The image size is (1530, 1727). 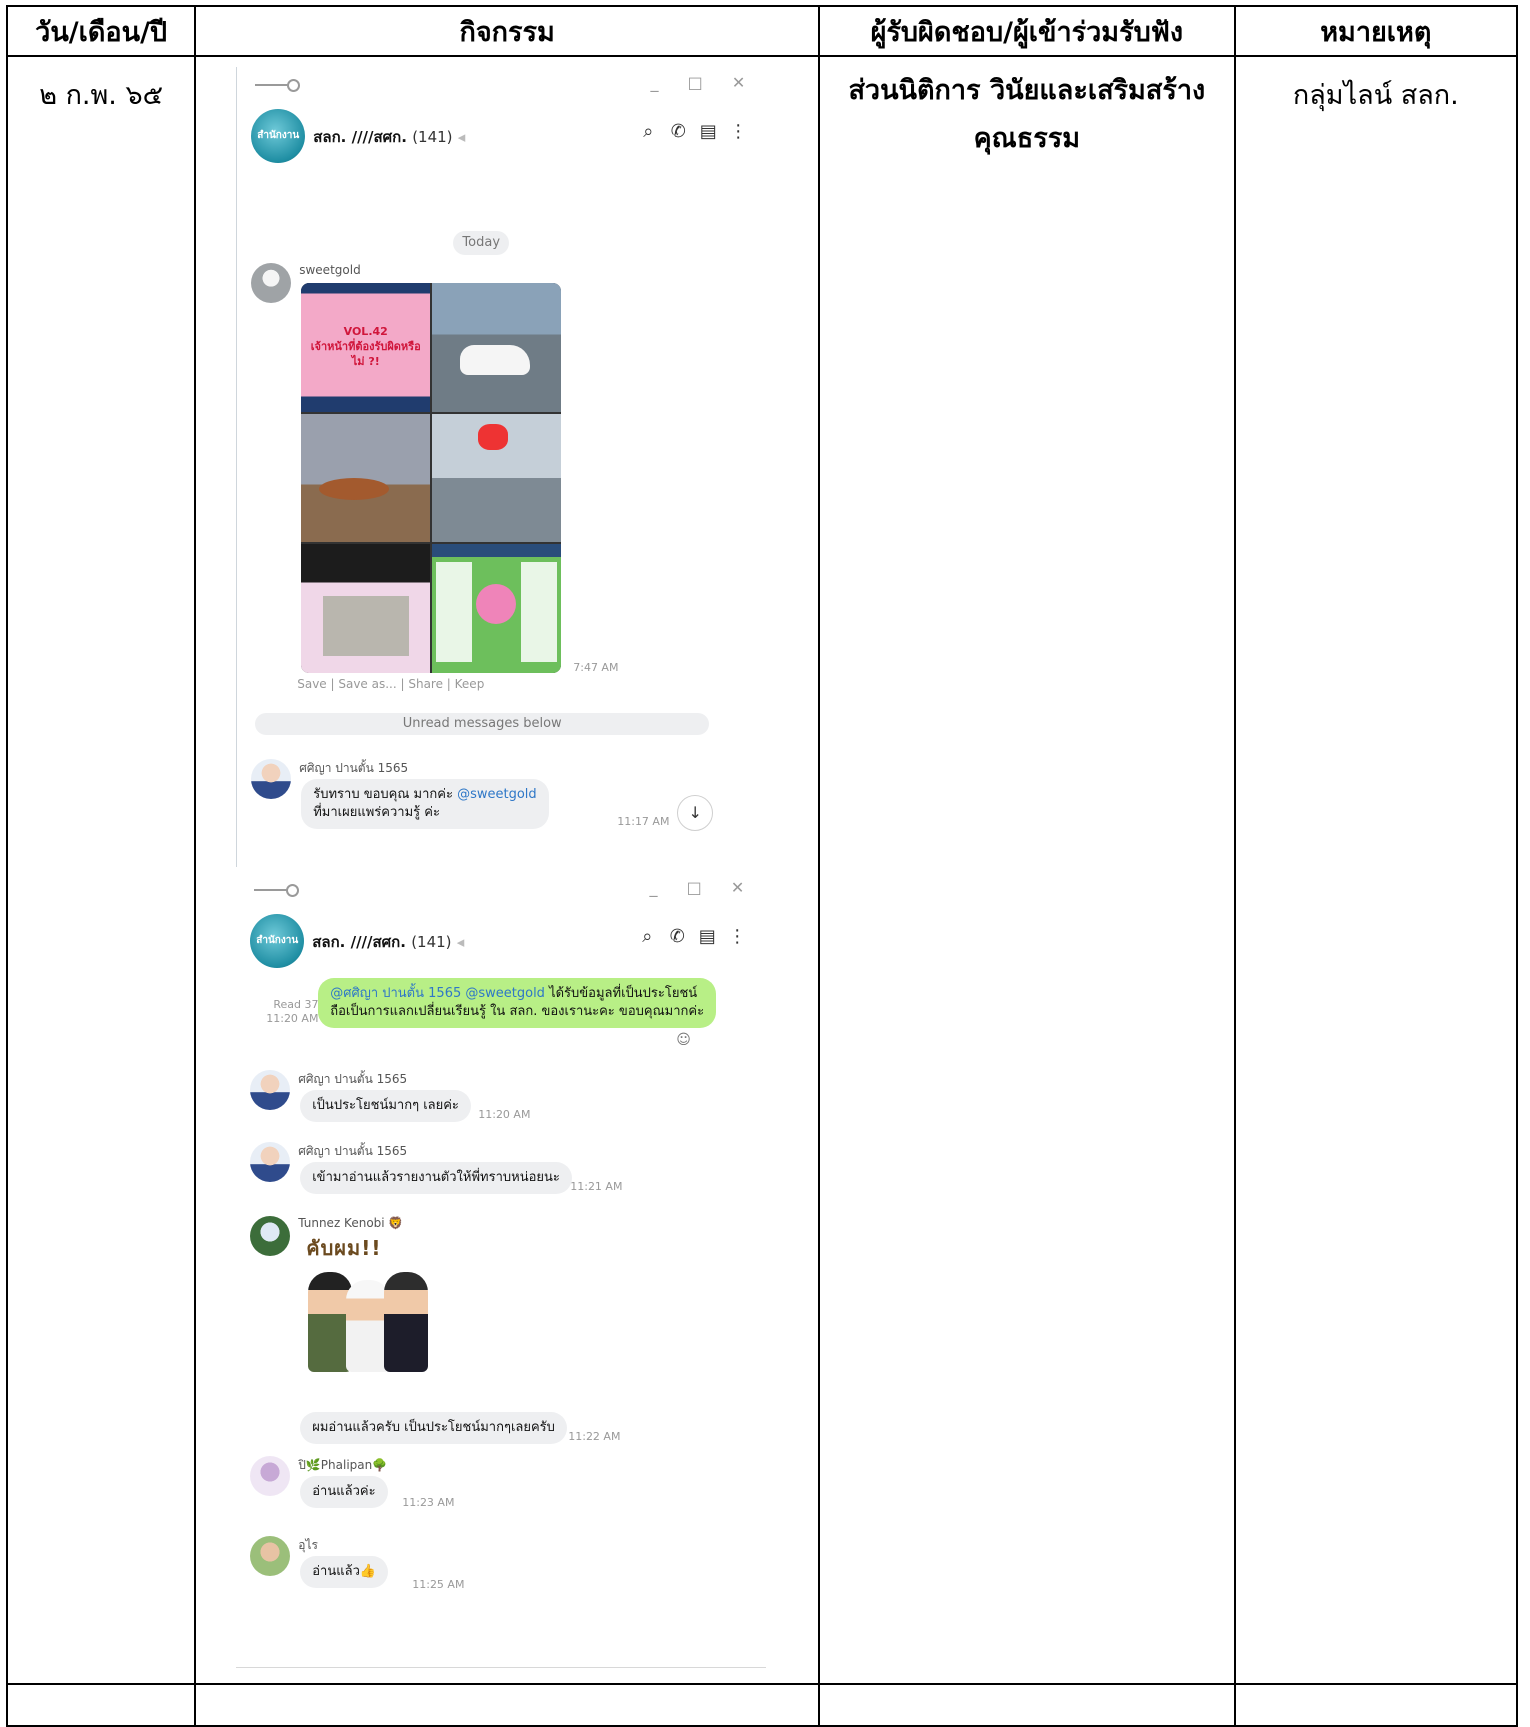 What do you see at coordinates (385, 1106) in the screenshot?
I see `message-bubble: เป็นประโยชน์มากๆ เลยค่ะ` at bounding box center [385, 1106].